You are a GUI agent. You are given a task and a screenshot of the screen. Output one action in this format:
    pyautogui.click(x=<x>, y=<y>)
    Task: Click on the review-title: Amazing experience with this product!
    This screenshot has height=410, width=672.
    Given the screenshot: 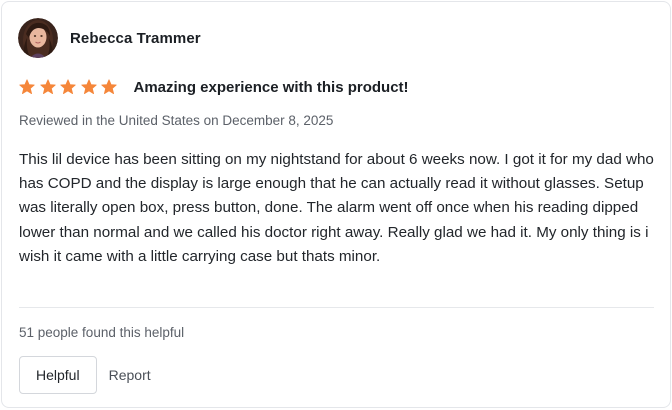 What is the action you would take?
    pyautogui.click(x=271, y=87)
    